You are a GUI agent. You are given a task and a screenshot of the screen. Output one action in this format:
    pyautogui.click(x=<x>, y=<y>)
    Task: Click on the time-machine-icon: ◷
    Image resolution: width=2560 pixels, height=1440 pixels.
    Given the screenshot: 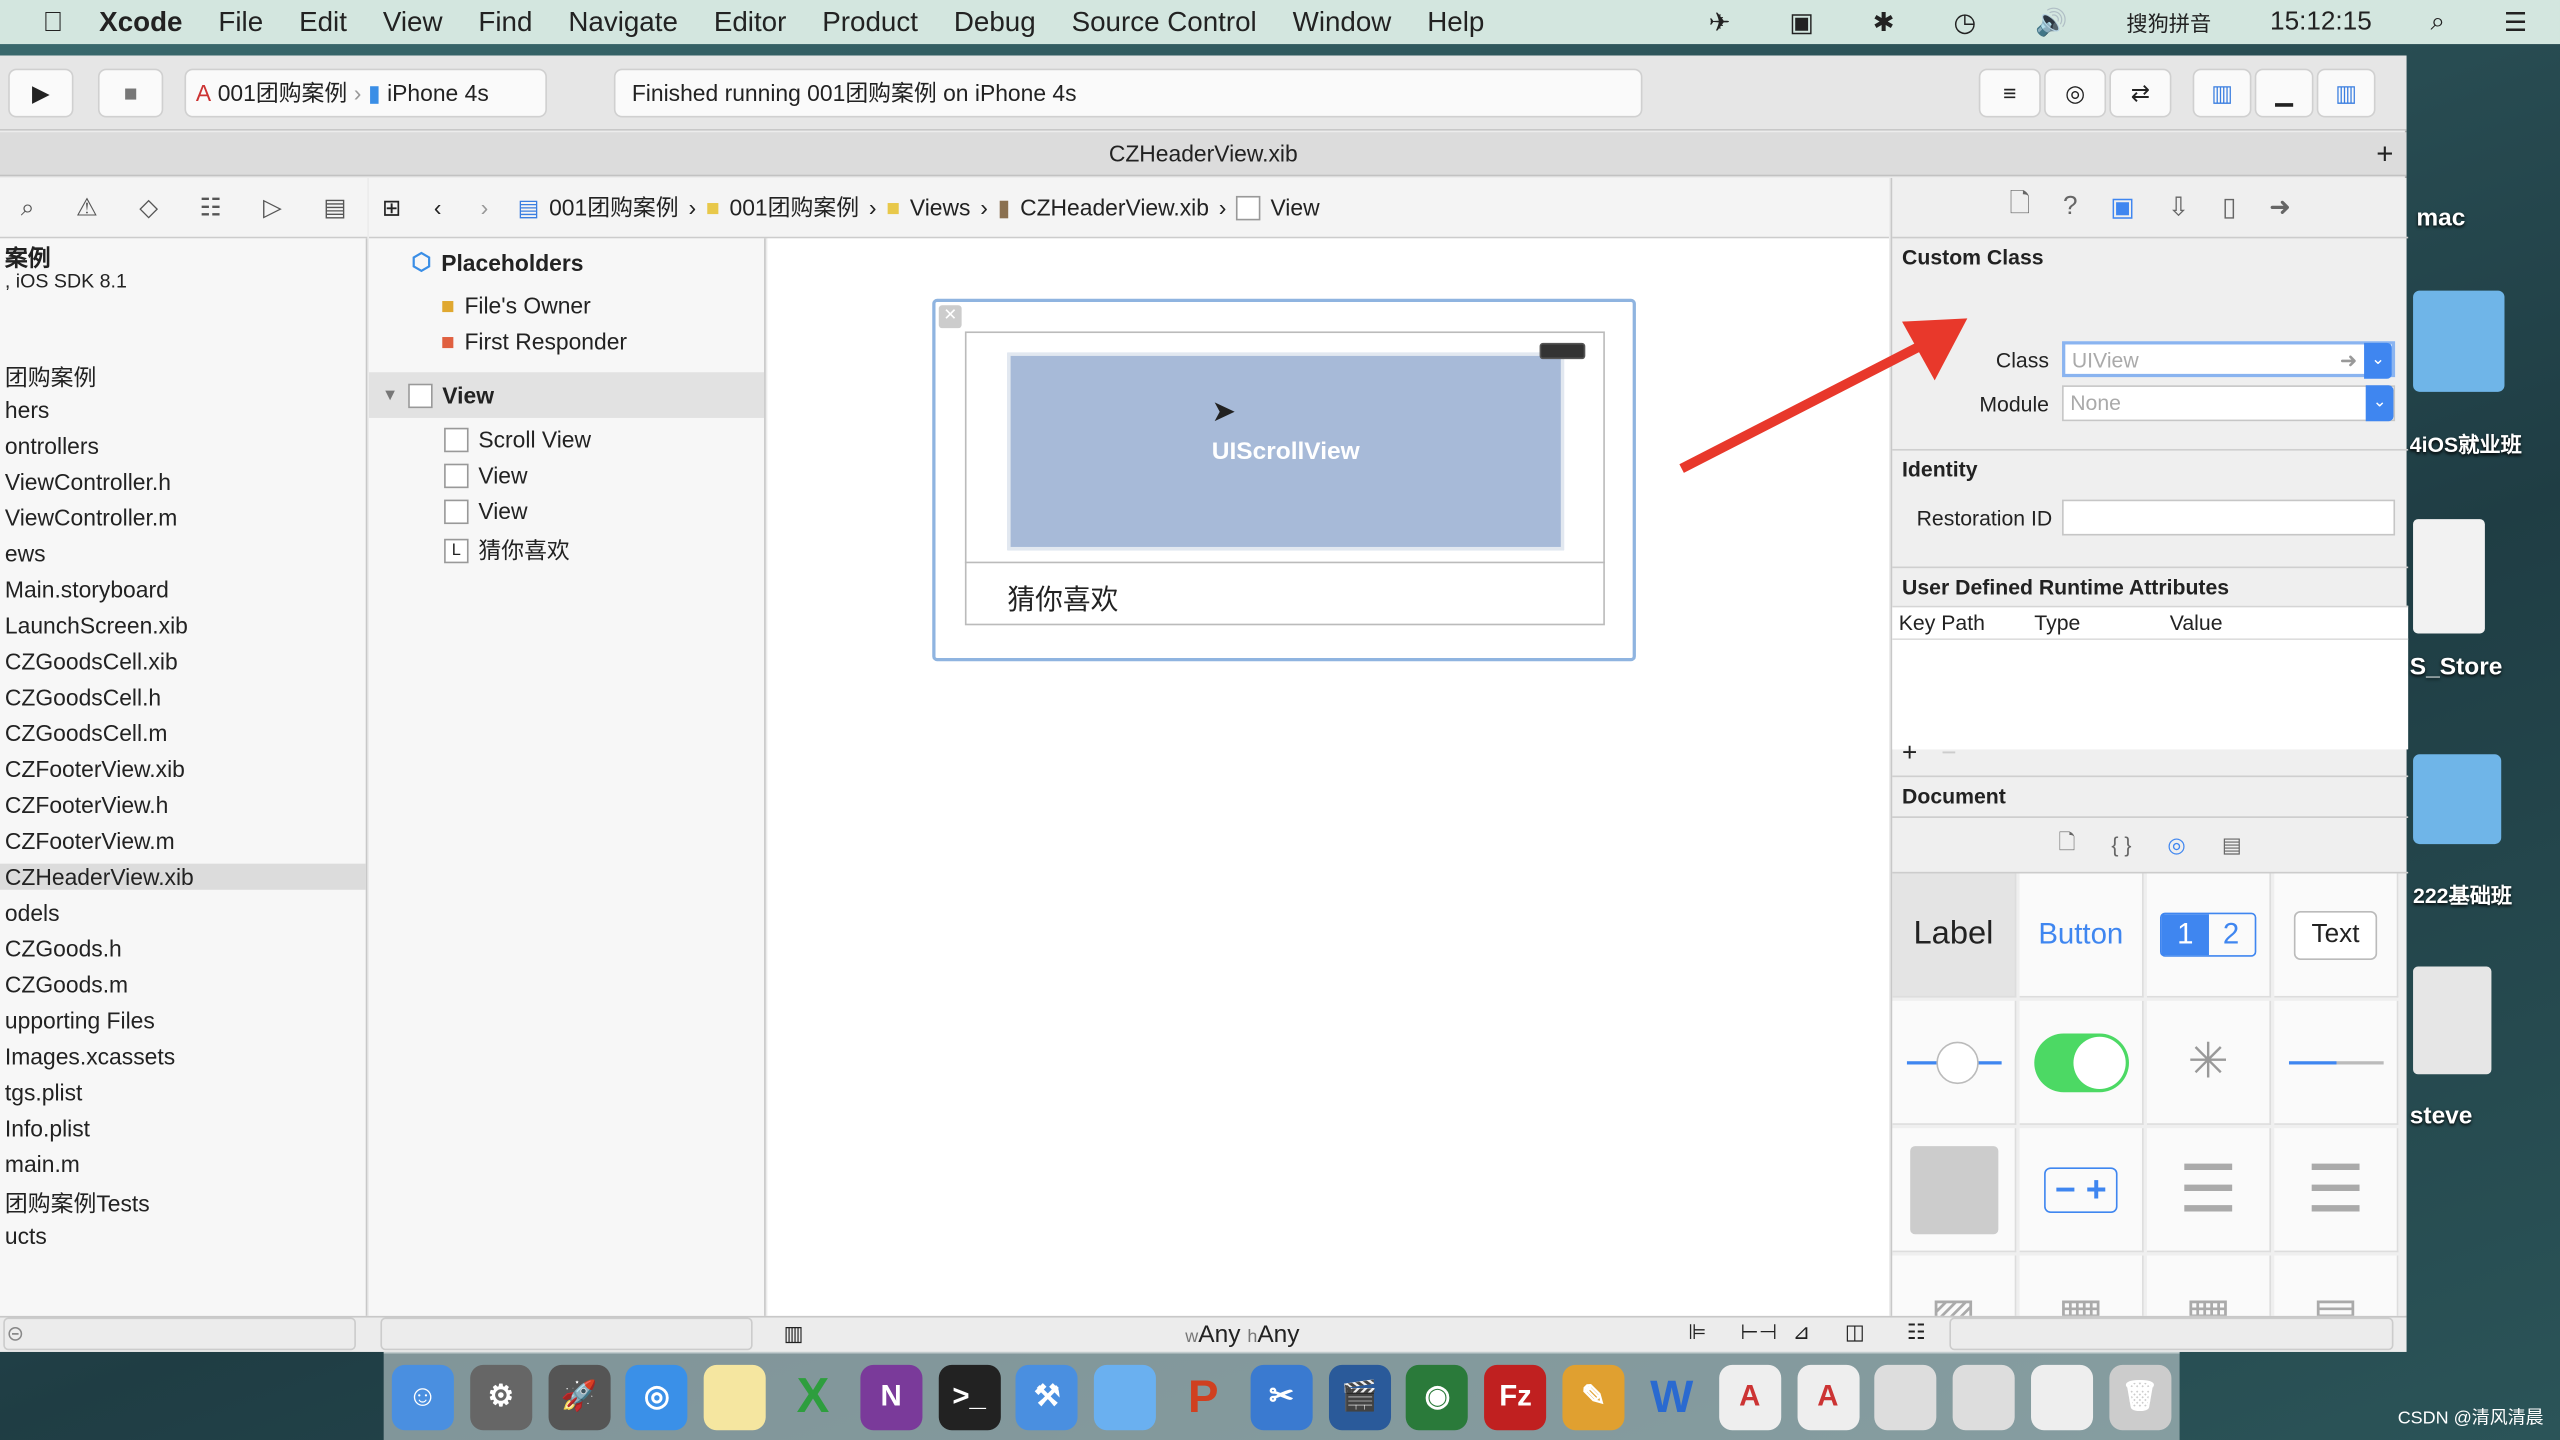 What is the action you would take?
    pyautogui.click(x=1964, y=22)
    